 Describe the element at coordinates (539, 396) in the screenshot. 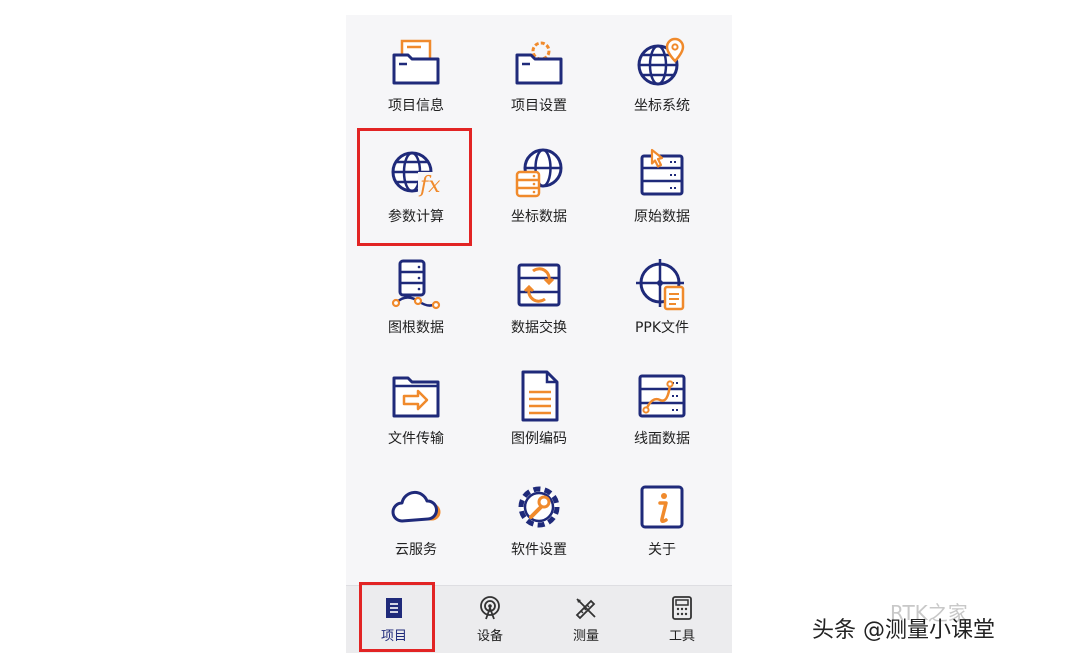

I see `document-lines-icon` at that location.